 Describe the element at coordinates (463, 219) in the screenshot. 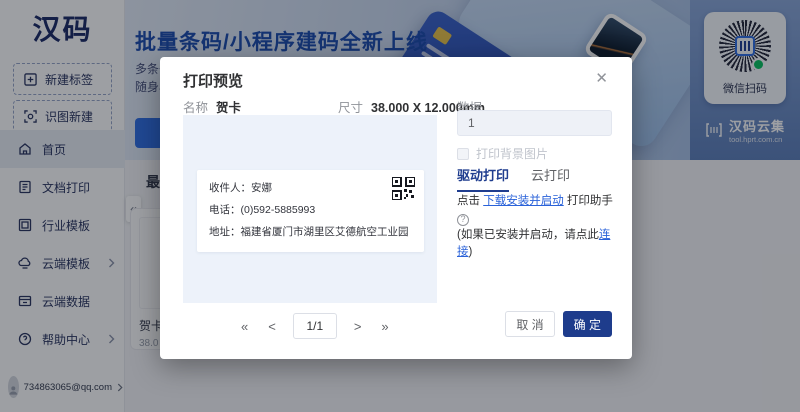

I see `question-circle-icon: ?` at that location.